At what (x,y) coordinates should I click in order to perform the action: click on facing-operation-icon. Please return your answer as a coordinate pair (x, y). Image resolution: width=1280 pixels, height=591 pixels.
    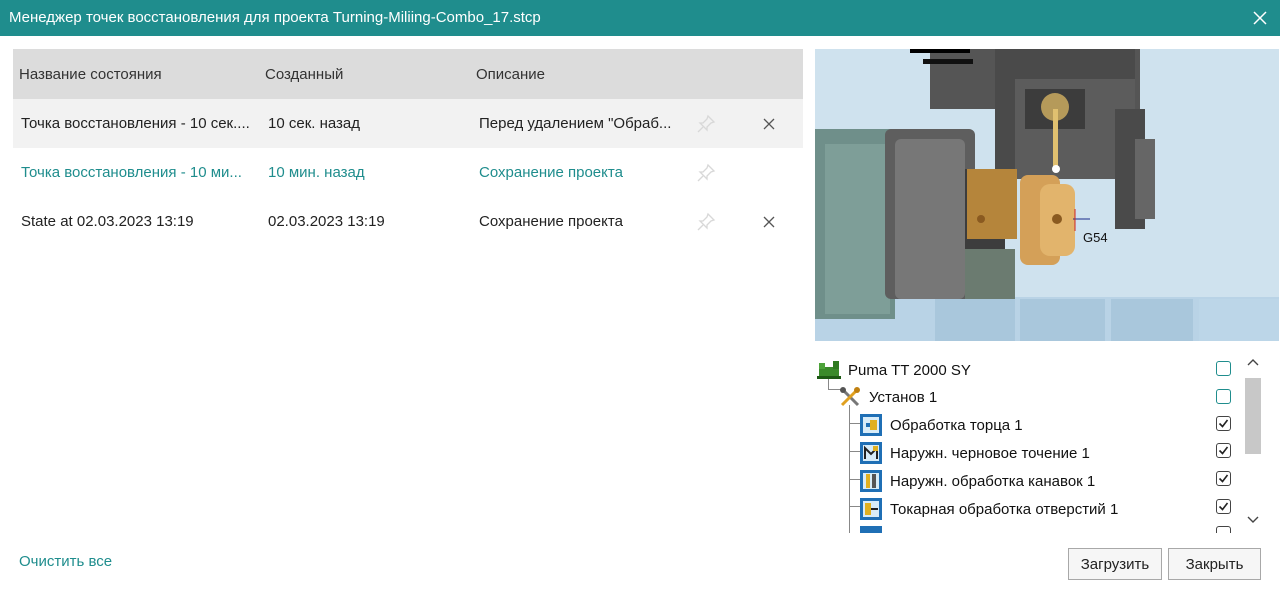
    Looking at the image, I should click on (871, 425).